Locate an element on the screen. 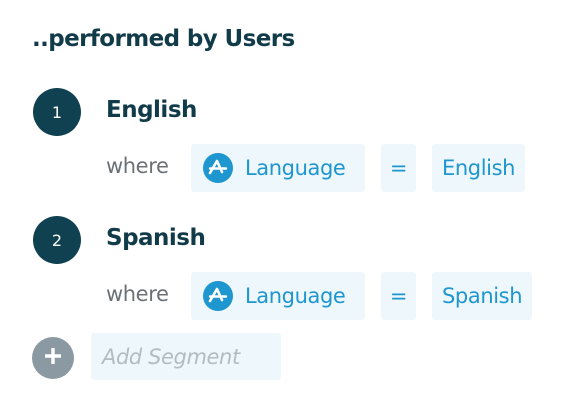 The width and height of the screenshot is (566, 400). segment-number-badge: 1 is located at coordinates (57, 112).